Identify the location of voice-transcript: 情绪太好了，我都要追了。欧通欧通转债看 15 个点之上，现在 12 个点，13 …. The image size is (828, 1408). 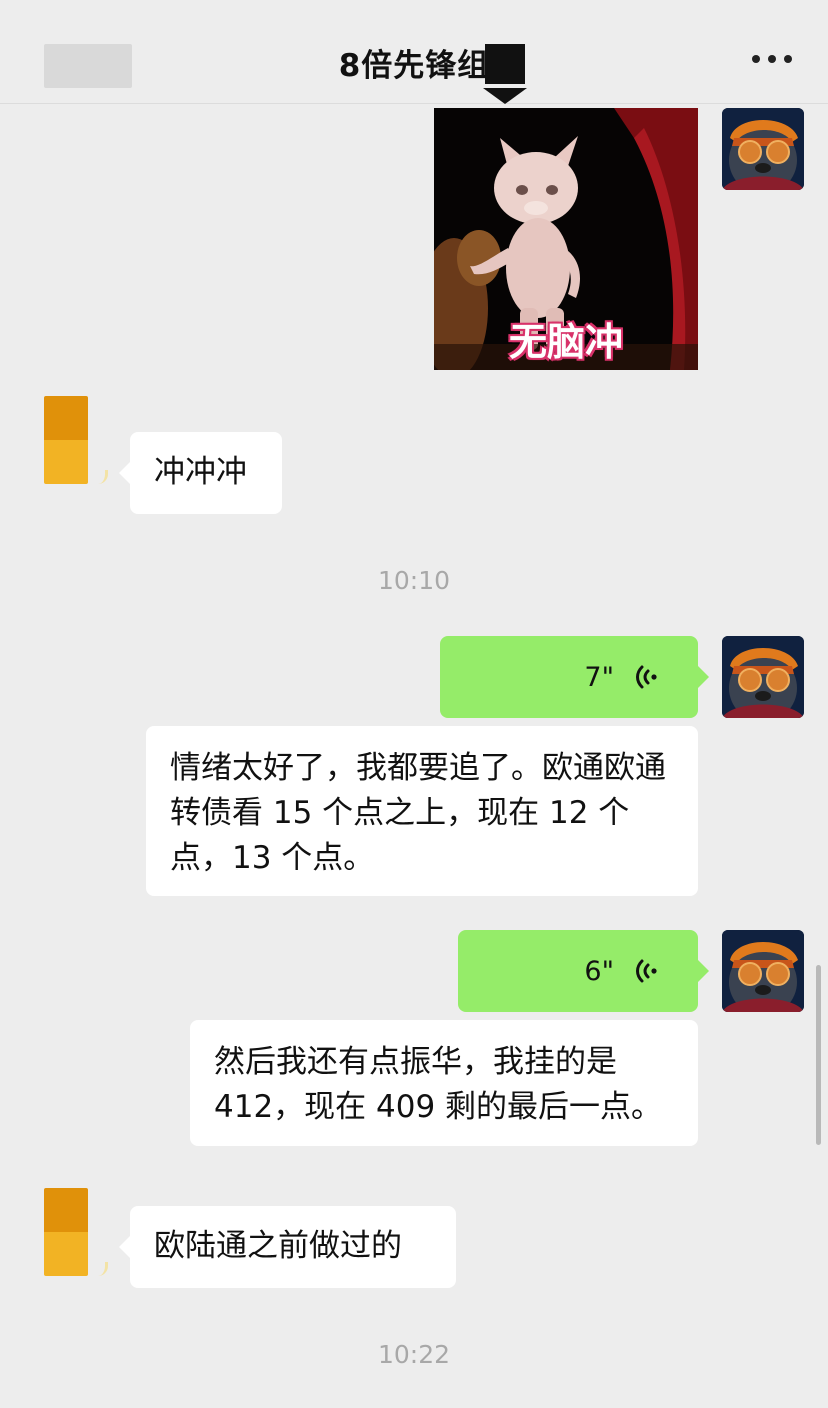
(422, 811).